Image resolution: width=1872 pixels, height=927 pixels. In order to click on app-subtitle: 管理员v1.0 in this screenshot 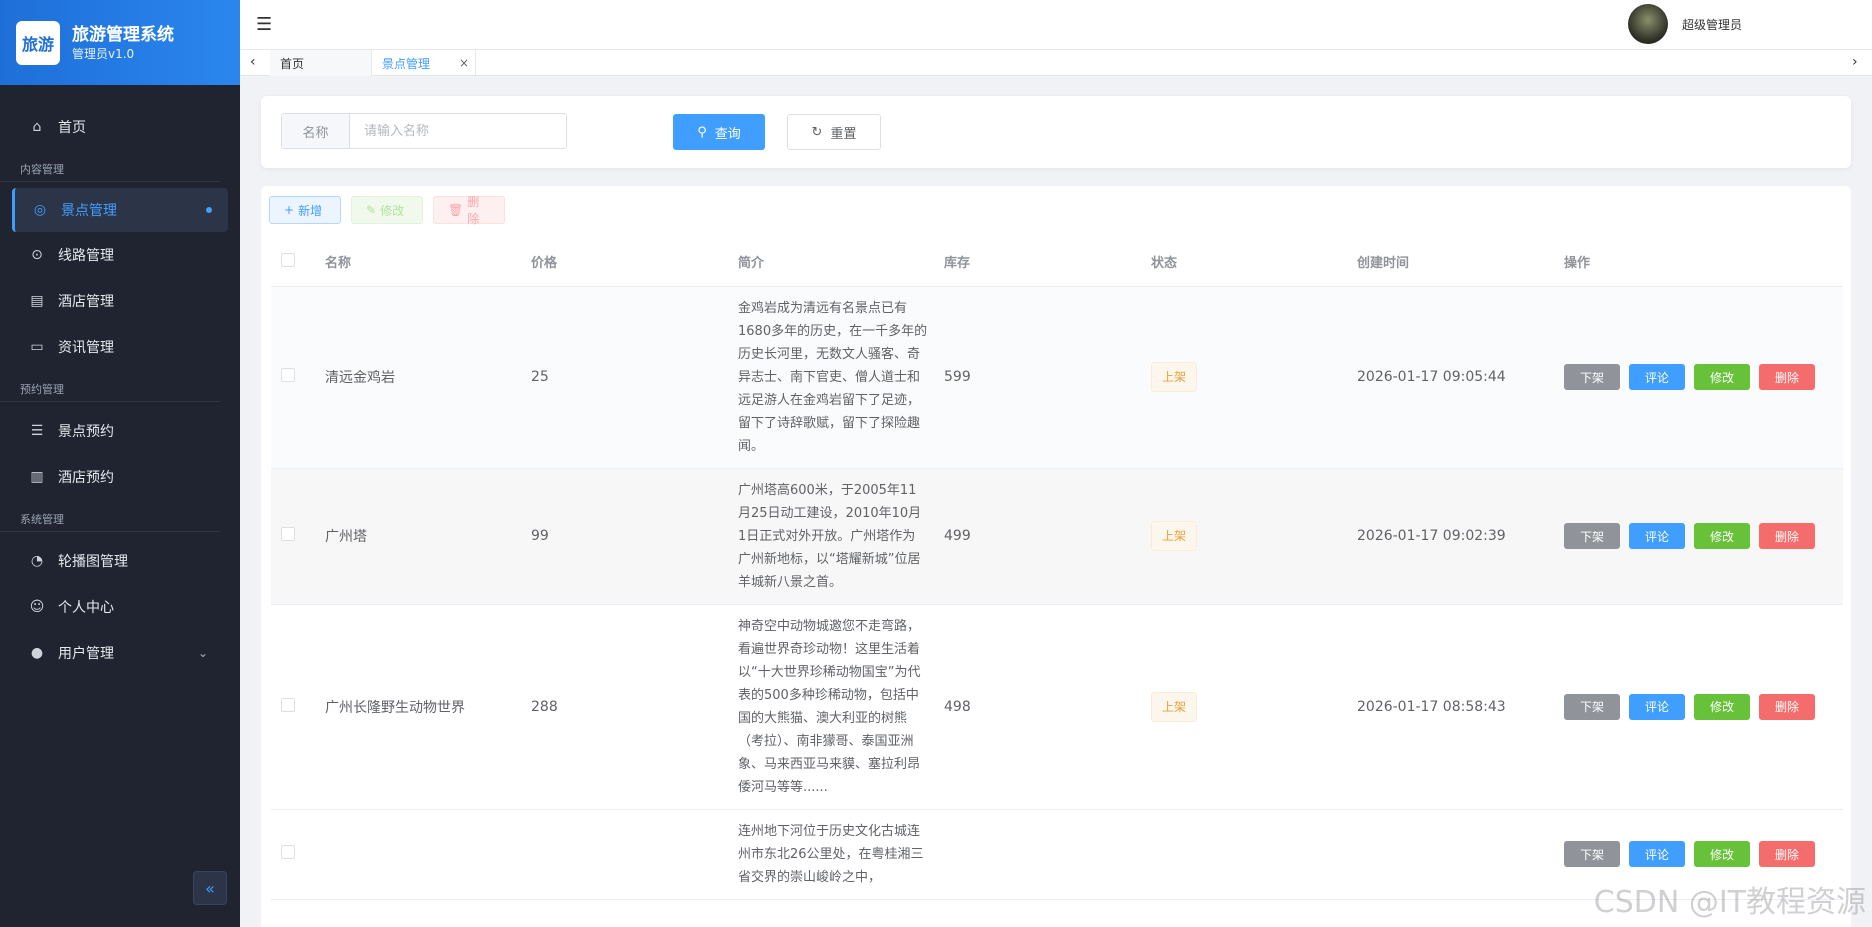, I will do `click(103, 53)`.